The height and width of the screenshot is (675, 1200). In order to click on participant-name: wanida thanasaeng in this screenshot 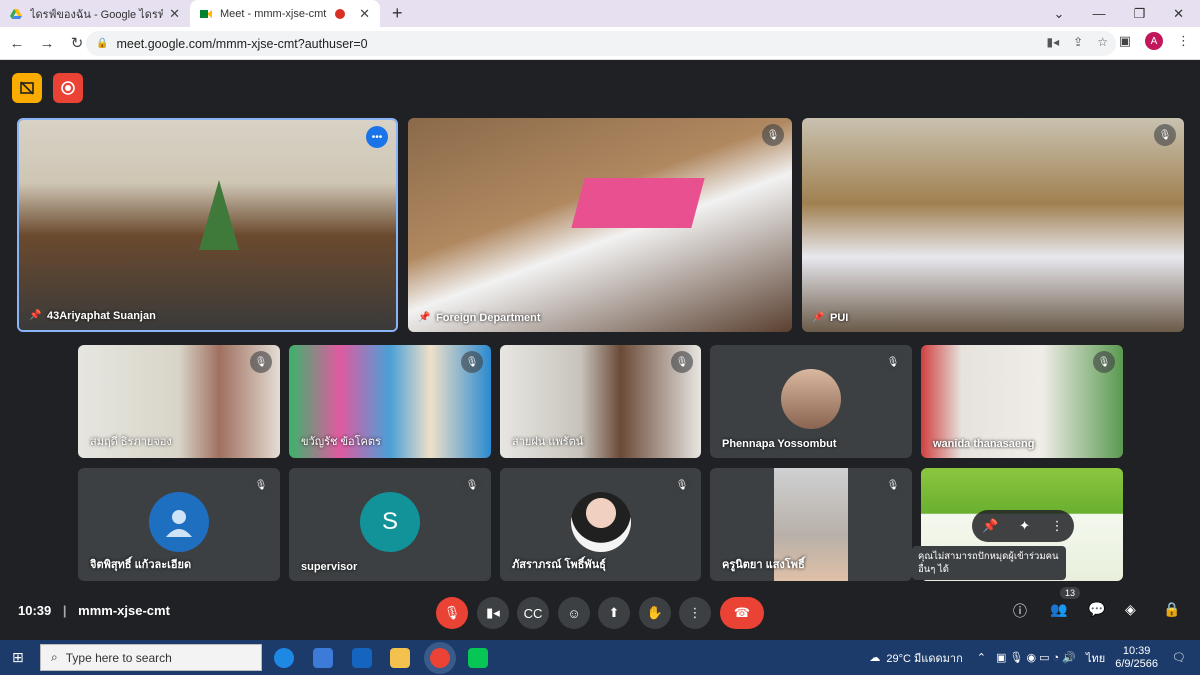, I will do `click(984, 444)`.